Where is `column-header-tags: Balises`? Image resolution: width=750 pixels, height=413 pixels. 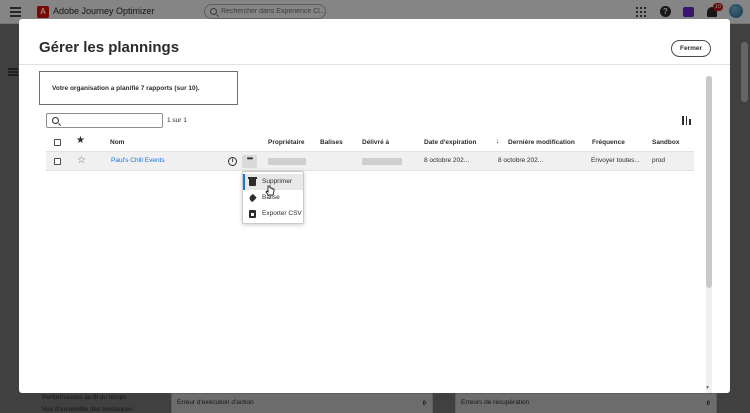 column-header-tags: Balises is located at coordinates (331, 142).